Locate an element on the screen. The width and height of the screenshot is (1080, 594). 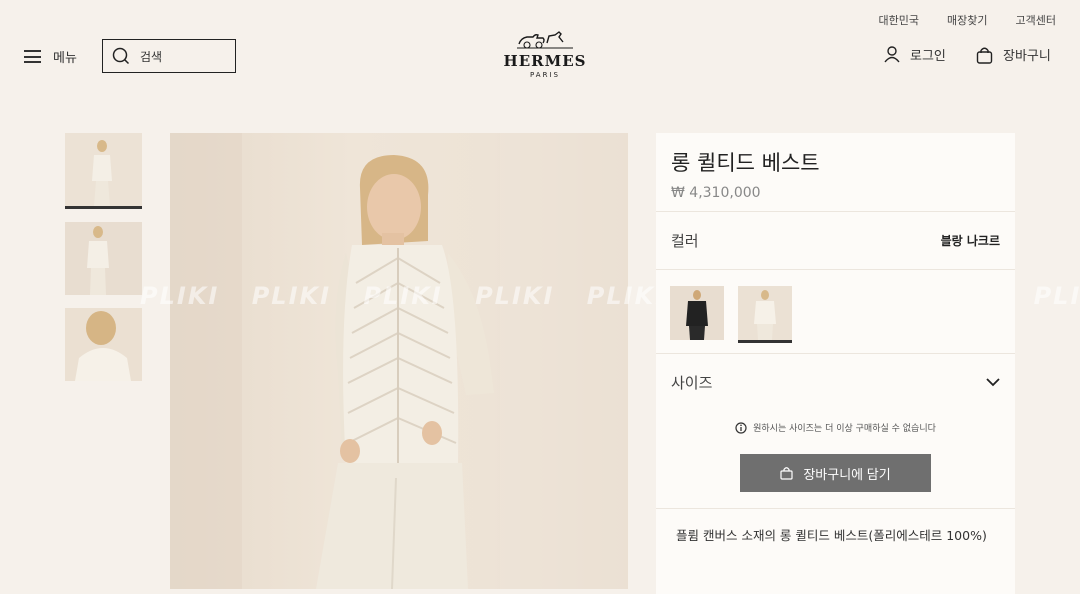
add-to-cart-button: 장바구니에 담기 is located at coordinates (835, 473).